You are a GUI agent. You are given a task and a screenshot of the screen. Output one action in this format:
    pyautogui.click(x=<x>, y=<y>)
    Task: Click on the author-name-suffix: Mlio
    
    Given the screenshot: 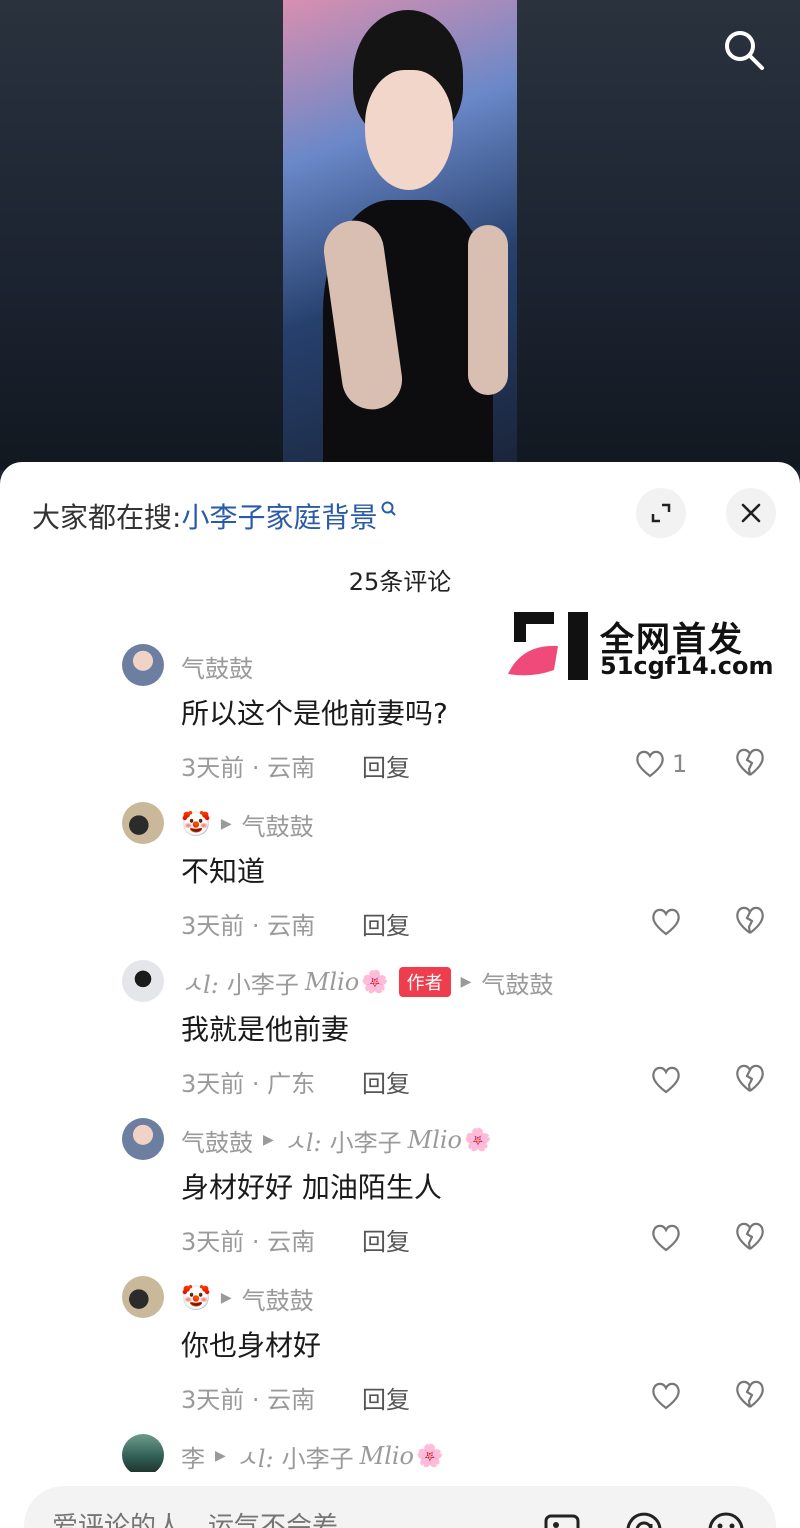 What is the action you would take?
    pyautogui.click(x=332, y=982)
    